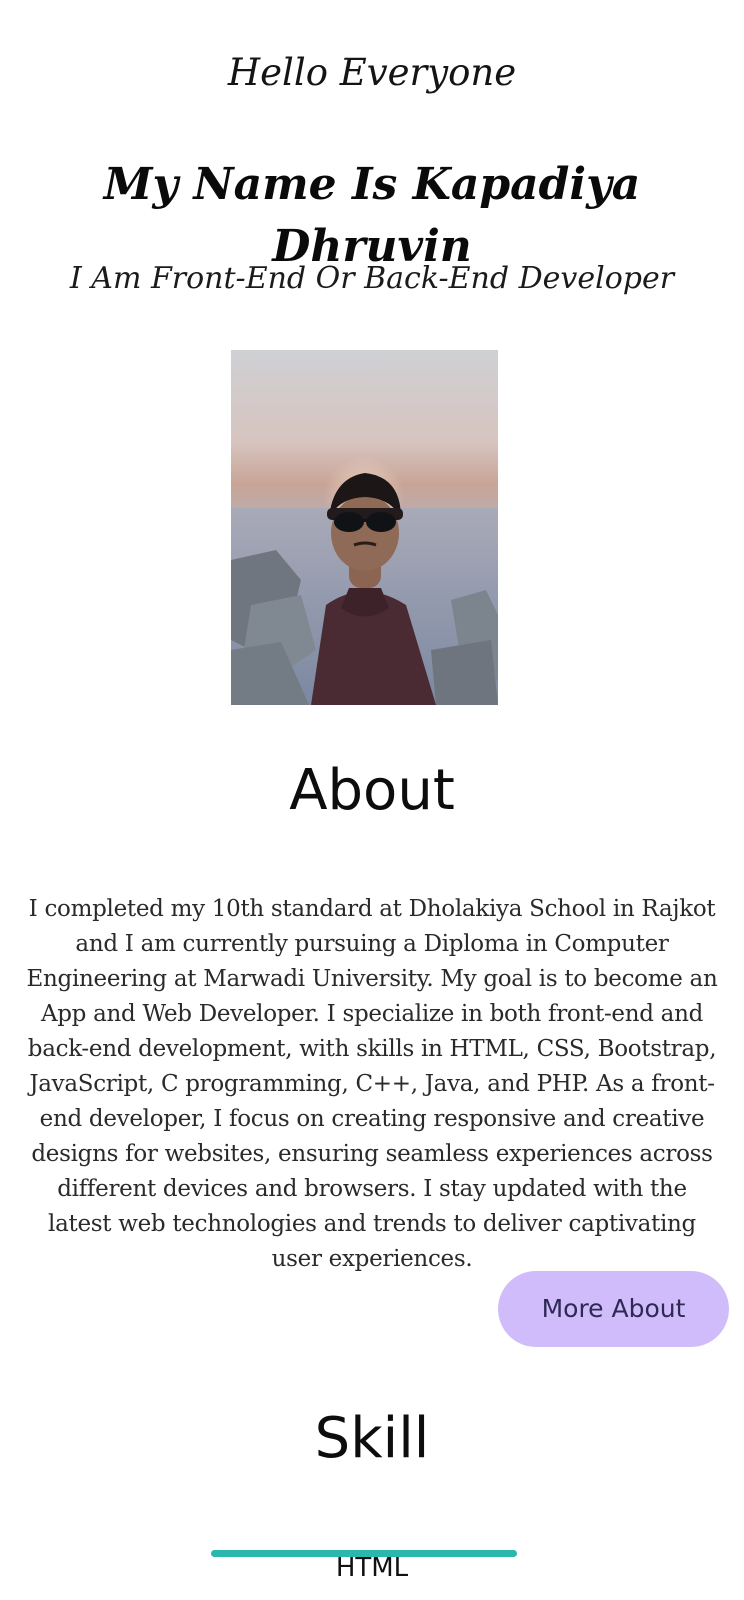 The width and height of the screenshot is (744, 1600). What do you see at coordinates (372, 1438) in the screenshot?
I see `skill-heading: Skill` at bounding box center [372, 1438].